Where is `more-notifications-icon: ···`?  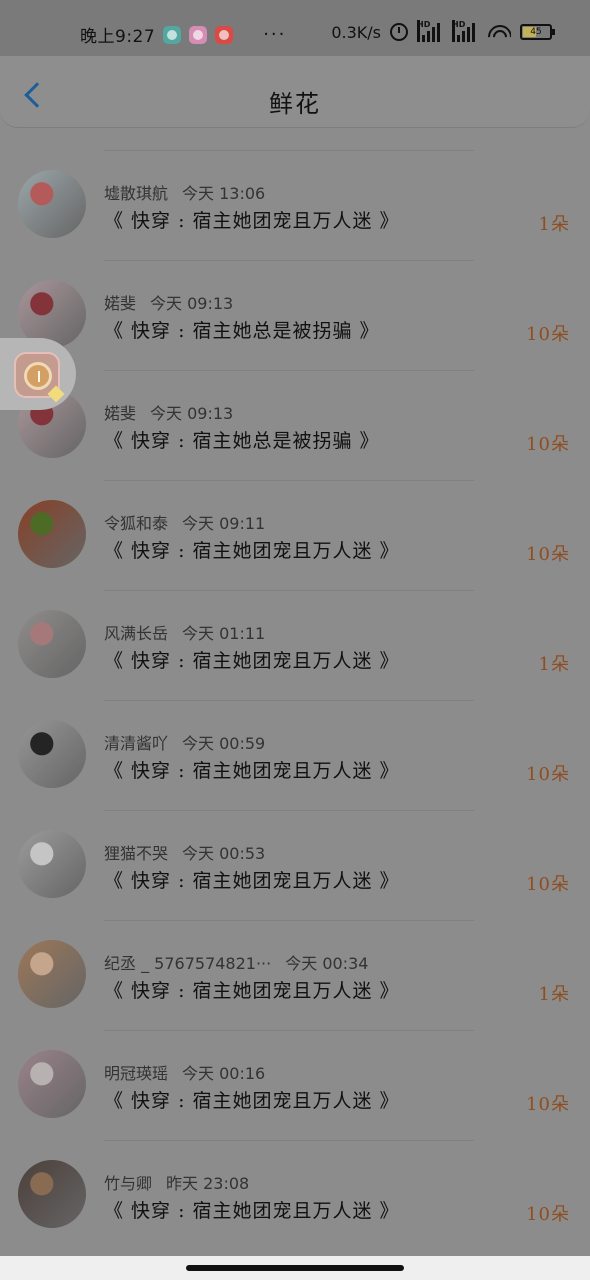 more-notifications-icon: ··· is located at coordinates (275, 34).